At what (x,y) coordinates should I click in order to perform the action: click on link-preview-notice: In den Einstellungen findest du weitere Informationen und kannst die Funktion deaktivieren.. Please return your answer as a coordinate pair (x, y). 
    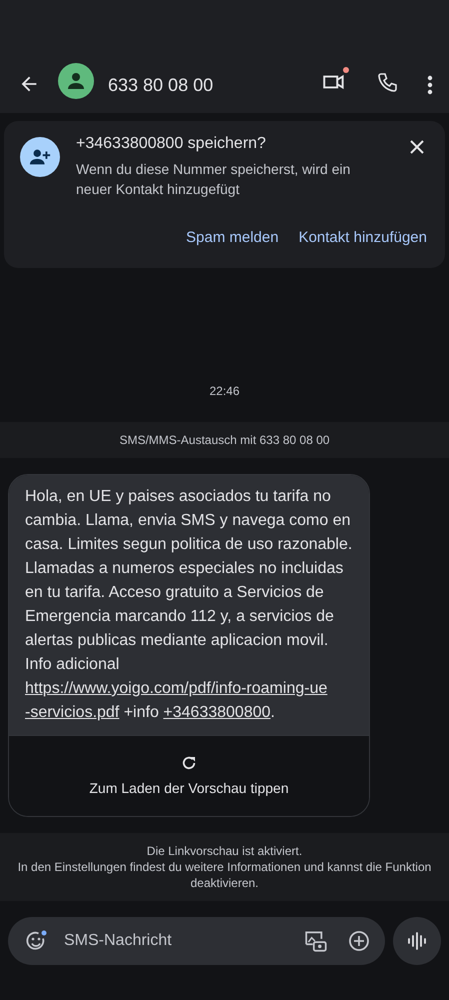
    Looking at the image, I should click on (224, 875).